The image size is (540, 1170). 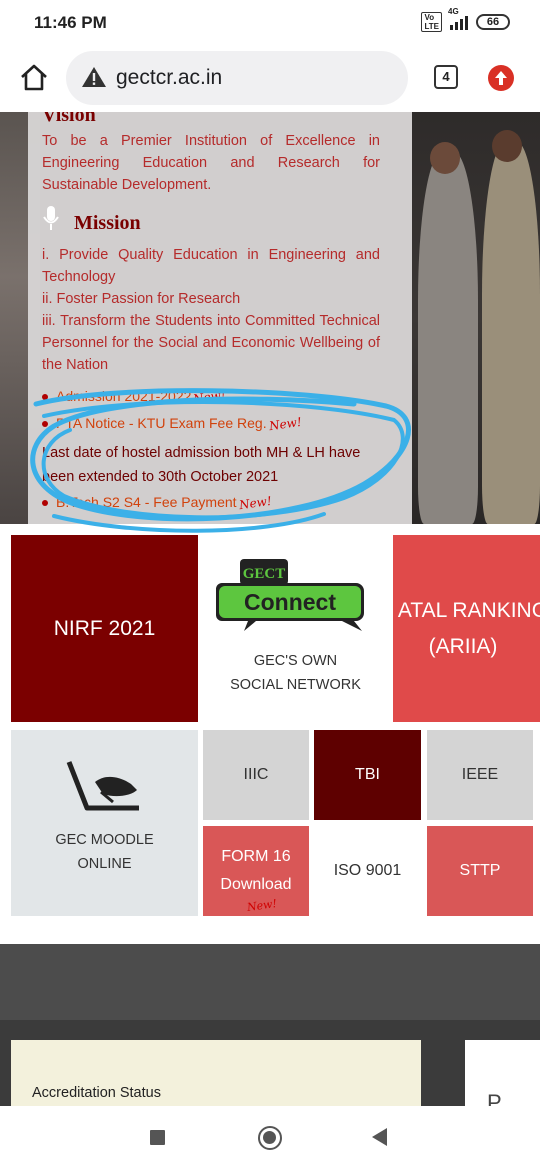 I want to click on atal-line1: ATAL RANKING, so click(x=468, y=610).